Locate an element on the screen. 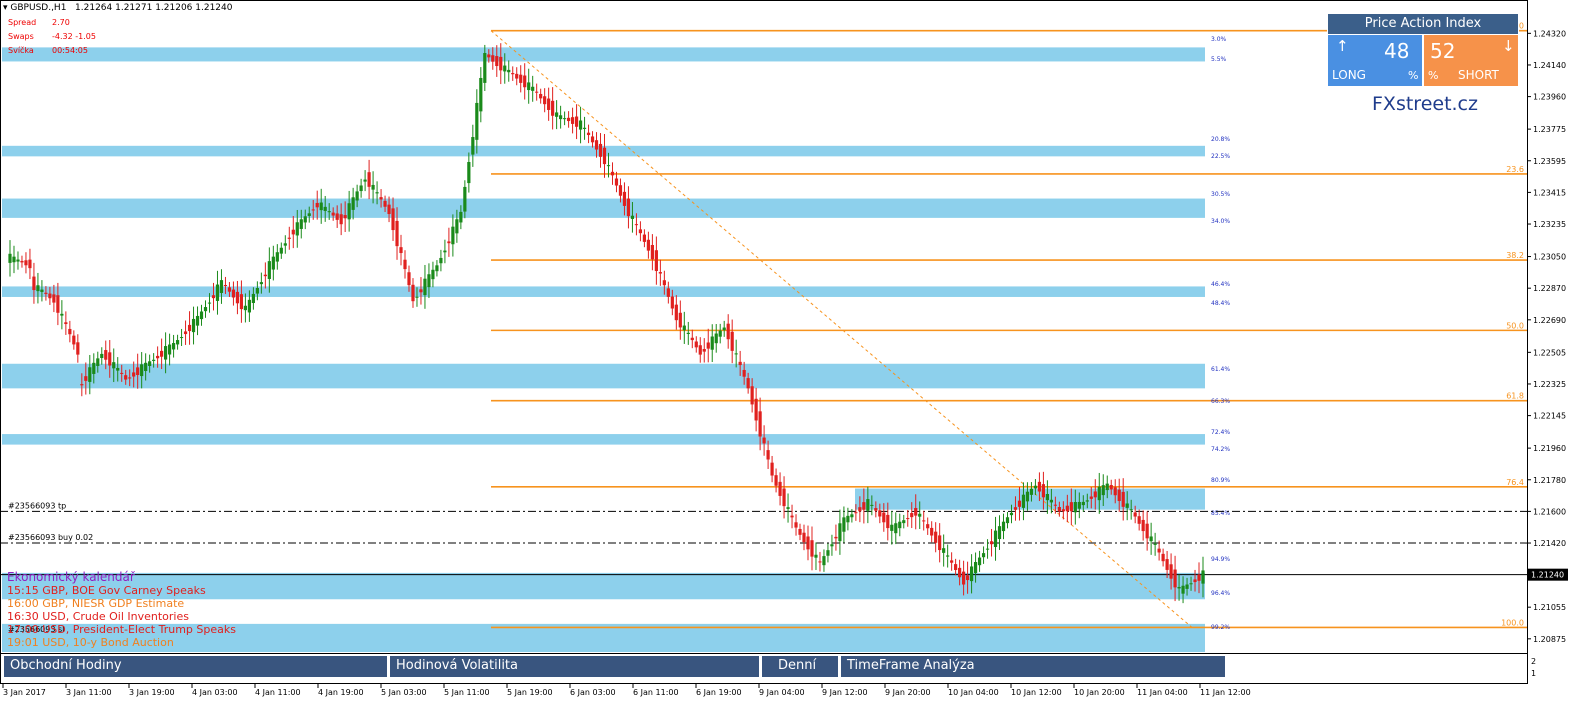  spread-row: Spread 2.70 is located at coordinates (39, 22).